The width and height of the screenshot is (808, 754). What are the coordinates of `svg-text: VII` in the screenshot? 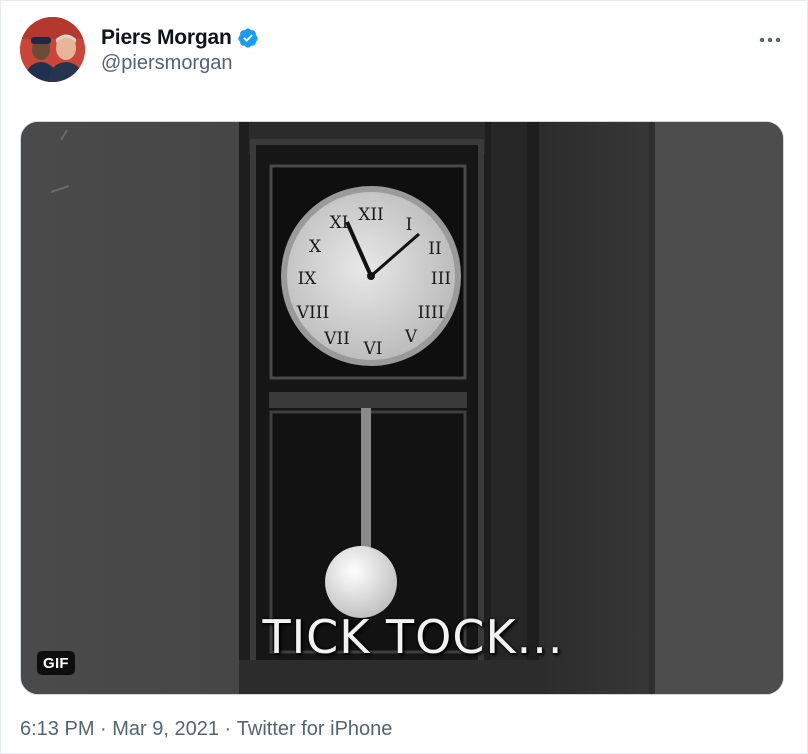 It's located at (336, 339).